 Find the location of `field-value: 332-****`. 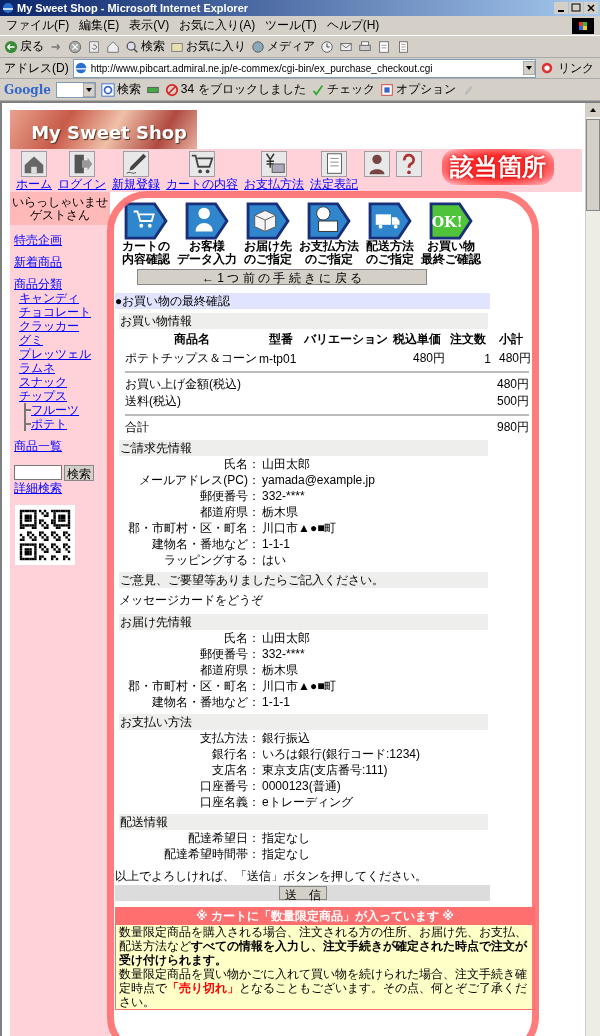

field-value: 332-**** is located at coordinates (283, 496).